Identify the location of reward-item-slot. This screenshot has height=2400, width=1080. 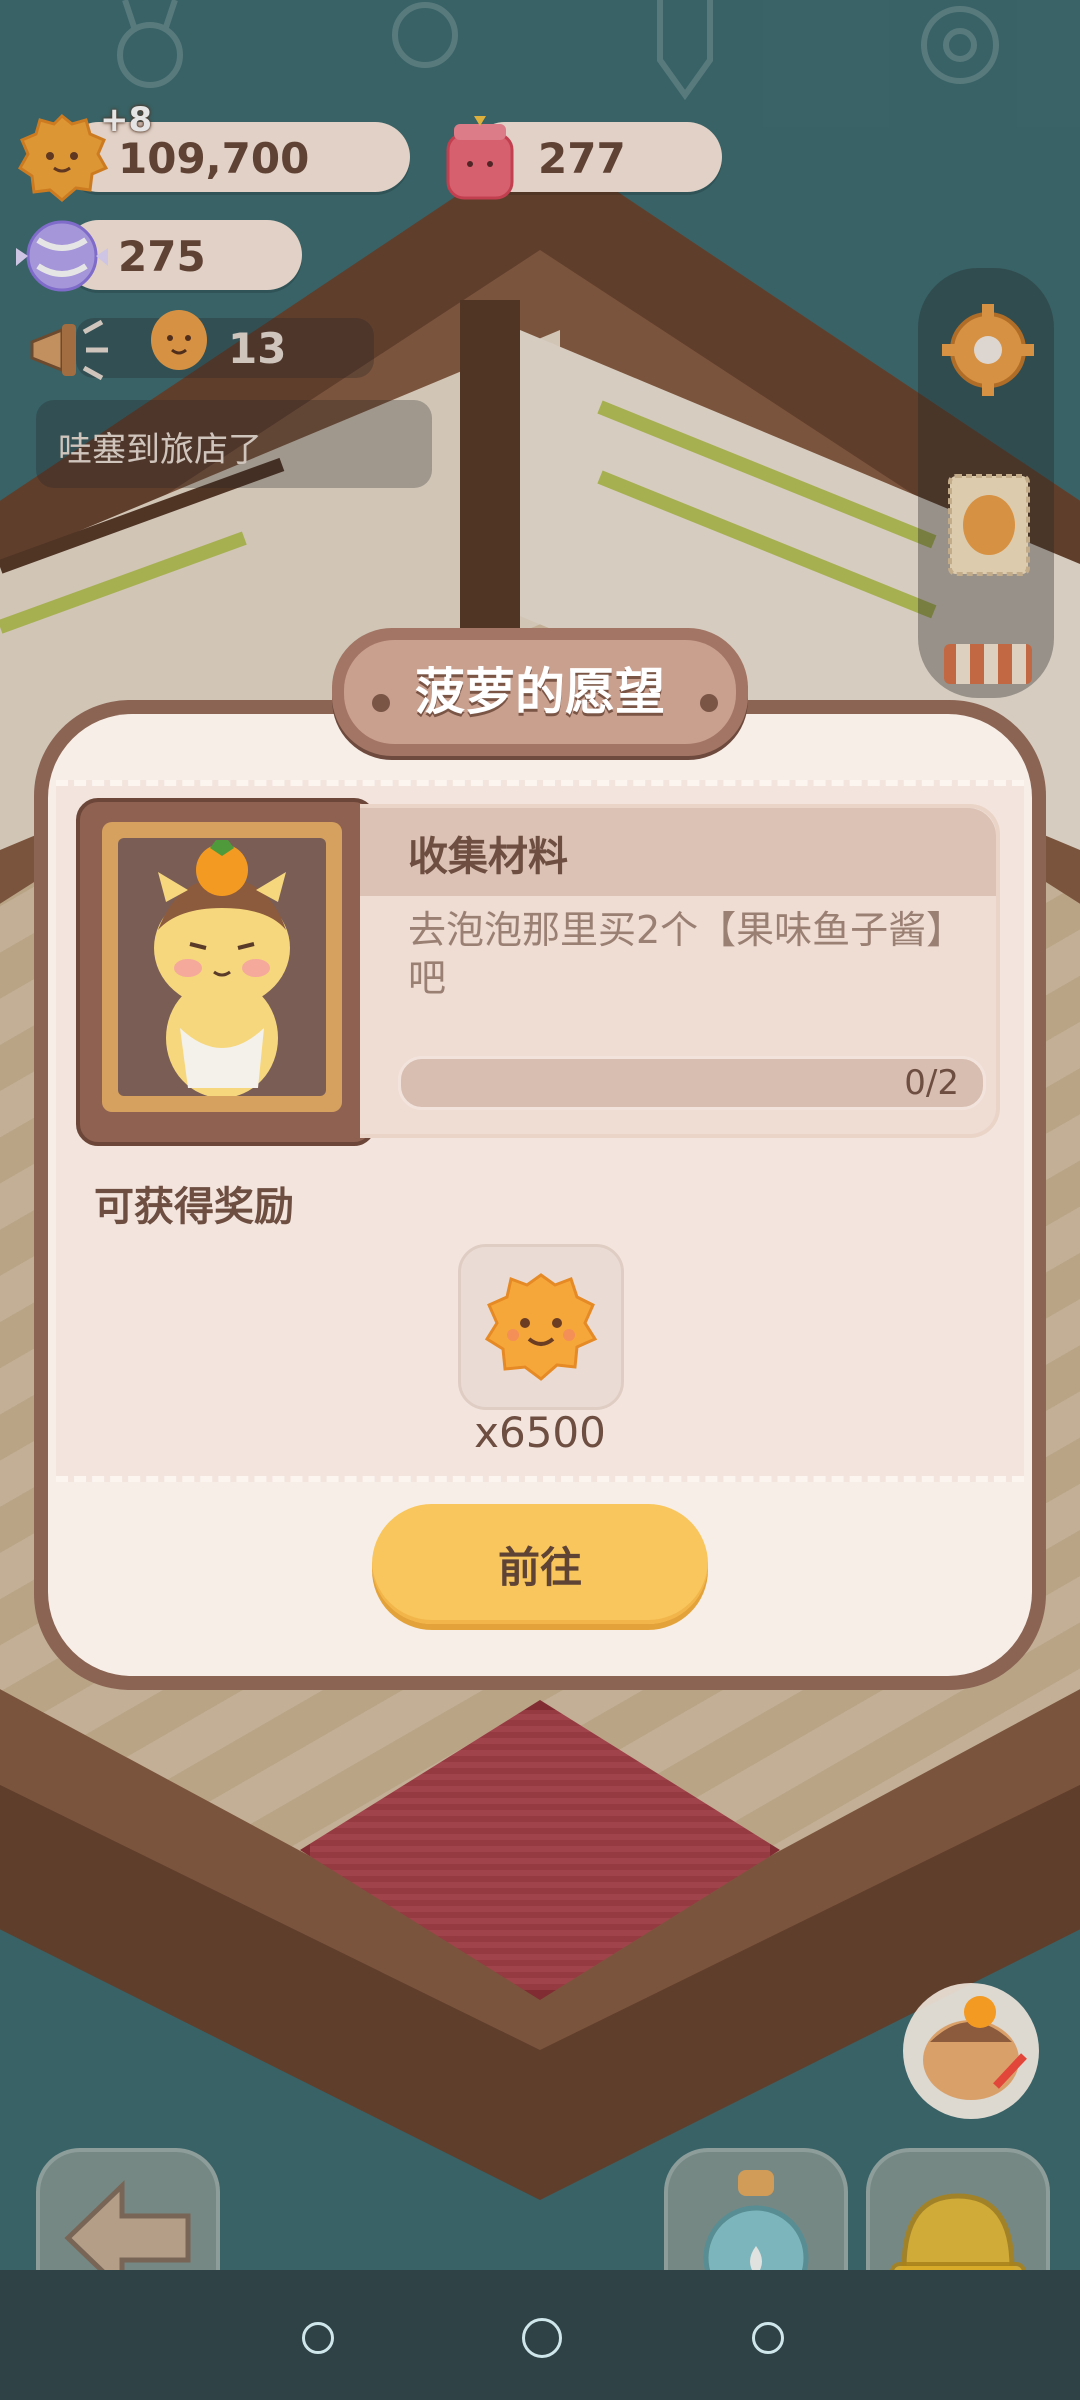
(541, 1327).